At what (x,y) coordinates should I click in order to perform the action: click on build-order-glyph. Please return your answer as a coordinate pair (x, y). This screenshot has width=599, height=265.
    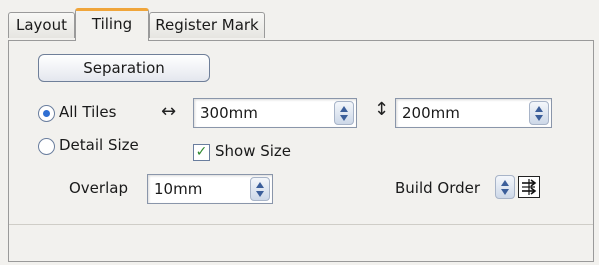
    Looking at the image, I should click on (529, 187).